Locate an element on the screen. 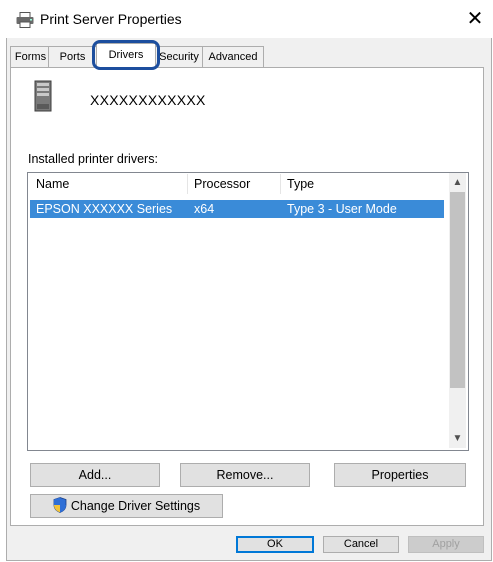 This screenshot has height=562, width=493. window-title: Print Server Properties is located at coordinates (111, 19).